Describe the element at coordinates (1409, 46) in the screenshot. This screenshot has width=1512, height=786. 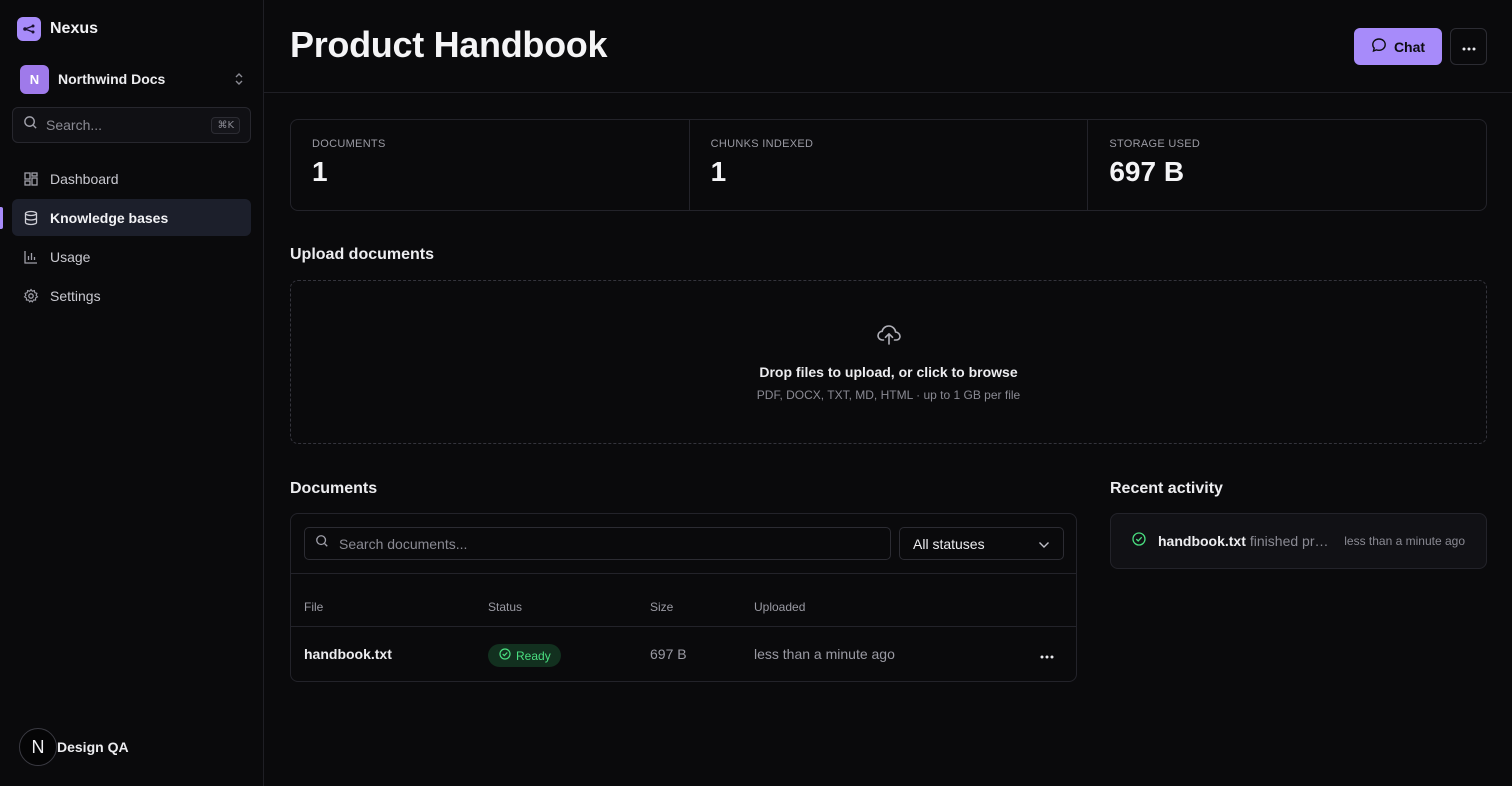
I see `chat-button-label: Chat` at that location.